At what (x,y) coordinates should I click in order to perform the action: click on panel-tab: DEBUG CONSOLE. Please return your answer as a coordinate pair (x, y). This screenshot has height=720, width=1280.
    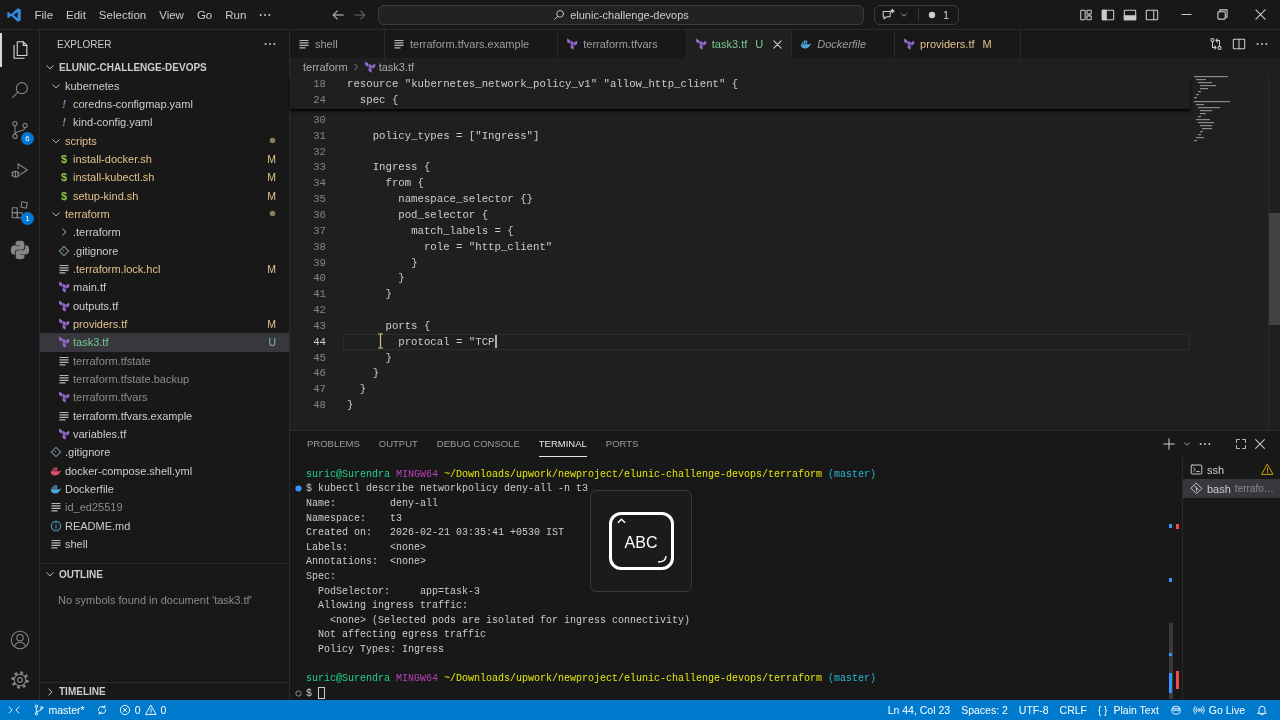
    Looking at the image, I should click on (478, 444).